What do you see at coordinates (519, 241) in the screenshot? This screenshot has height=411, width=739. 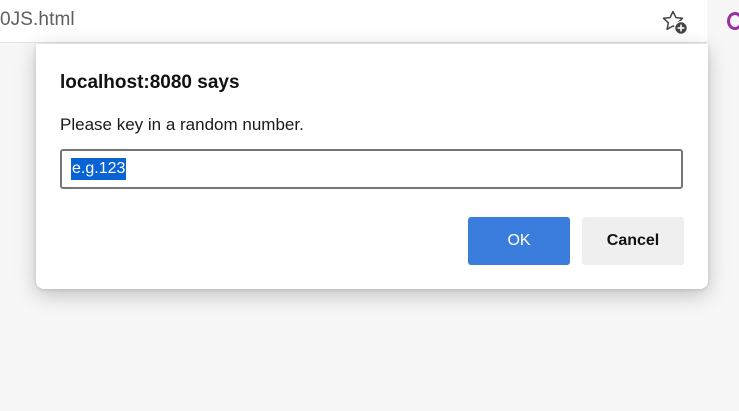 I see `ok-button: OK` at bounding box center [519, 241].